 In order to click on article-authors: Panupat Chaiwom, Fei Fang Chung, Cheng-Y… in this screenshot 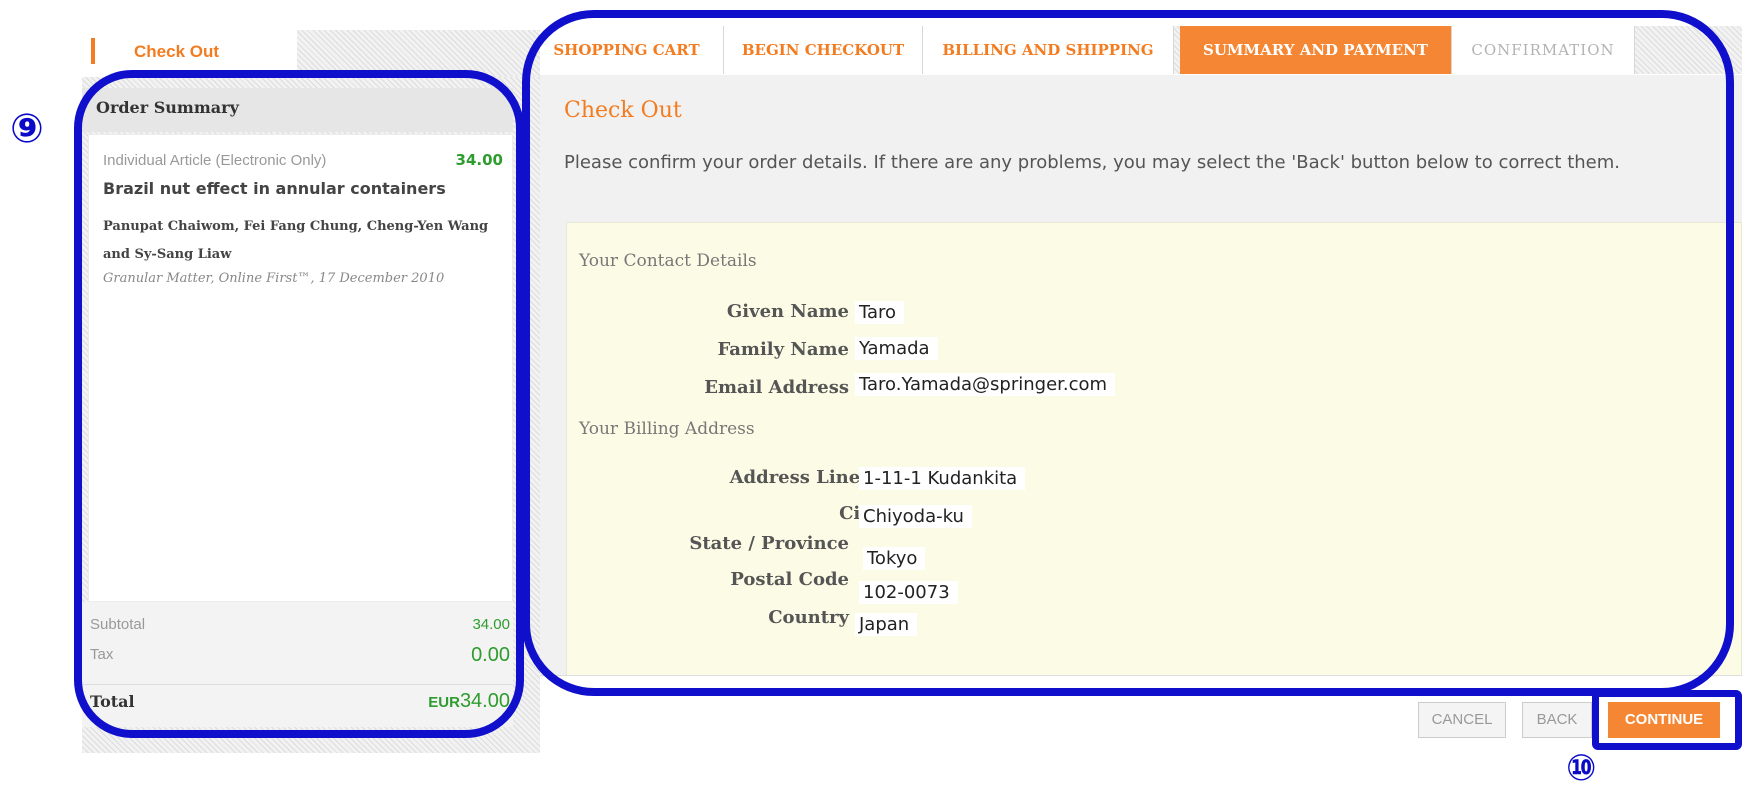, I will do `click(296, 240)`.